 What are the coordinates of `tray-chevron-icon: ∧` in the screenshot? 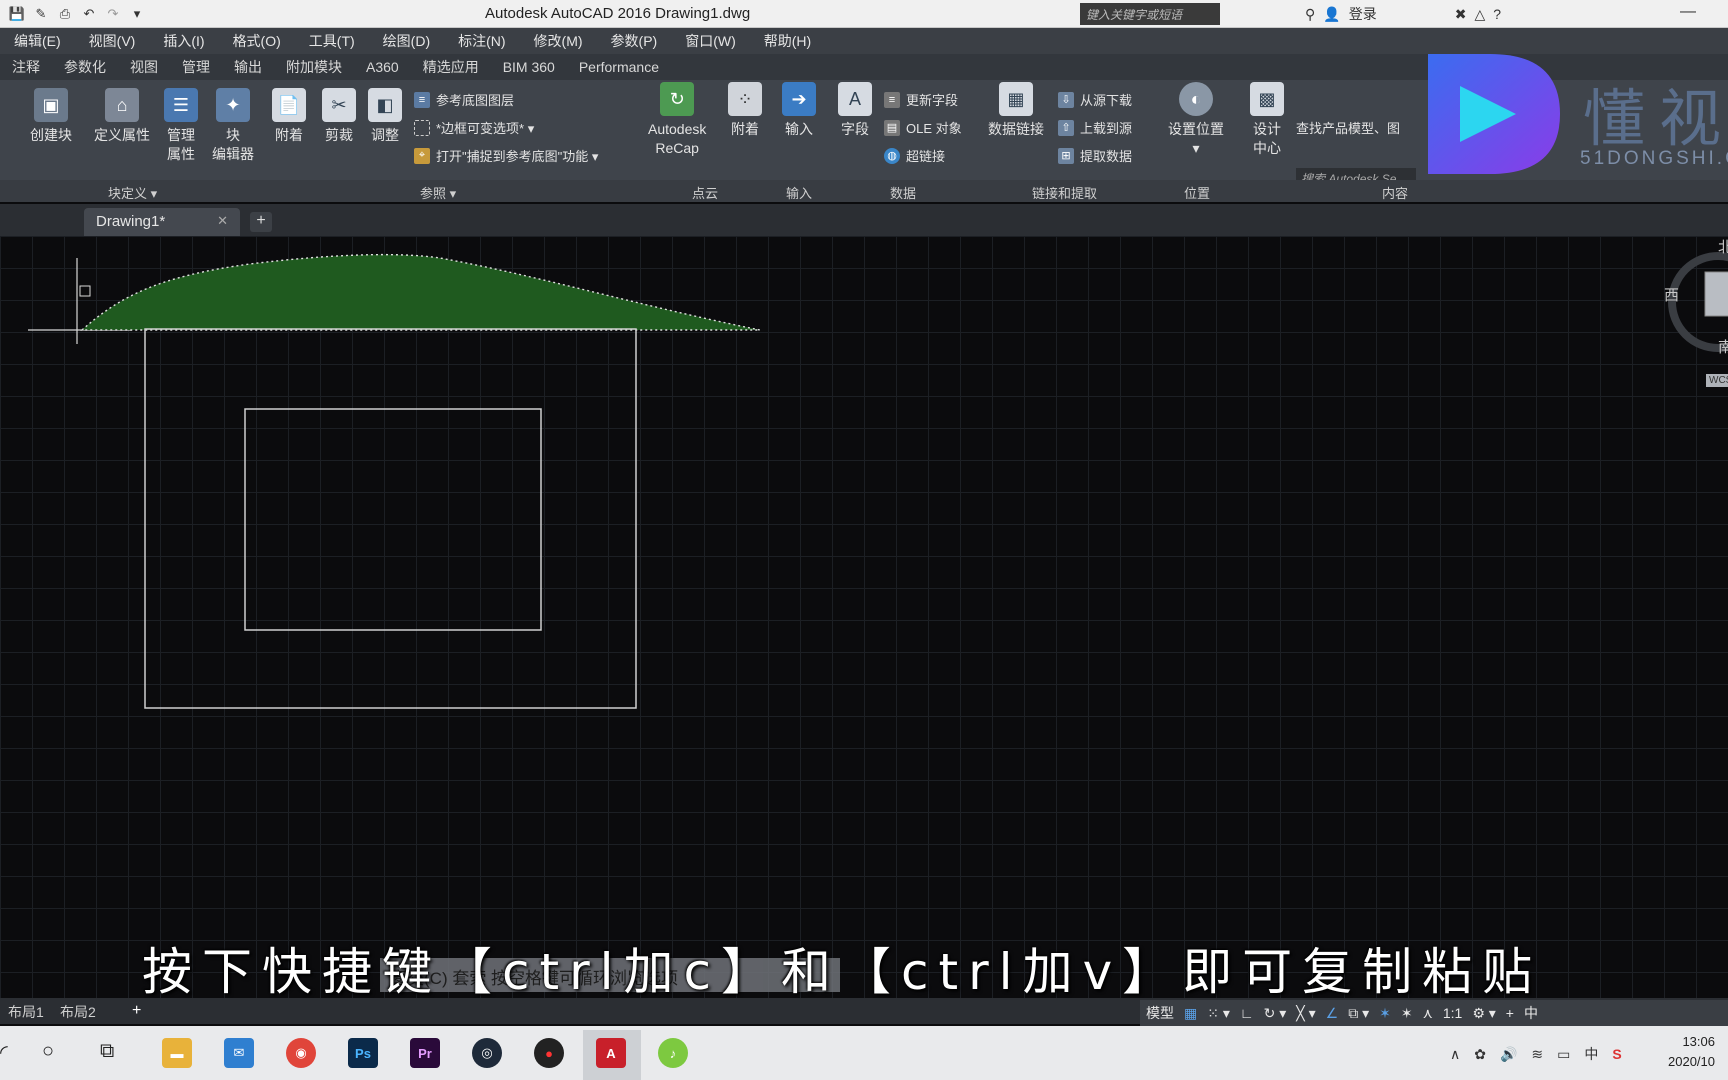 It's located at (1455, 1054).